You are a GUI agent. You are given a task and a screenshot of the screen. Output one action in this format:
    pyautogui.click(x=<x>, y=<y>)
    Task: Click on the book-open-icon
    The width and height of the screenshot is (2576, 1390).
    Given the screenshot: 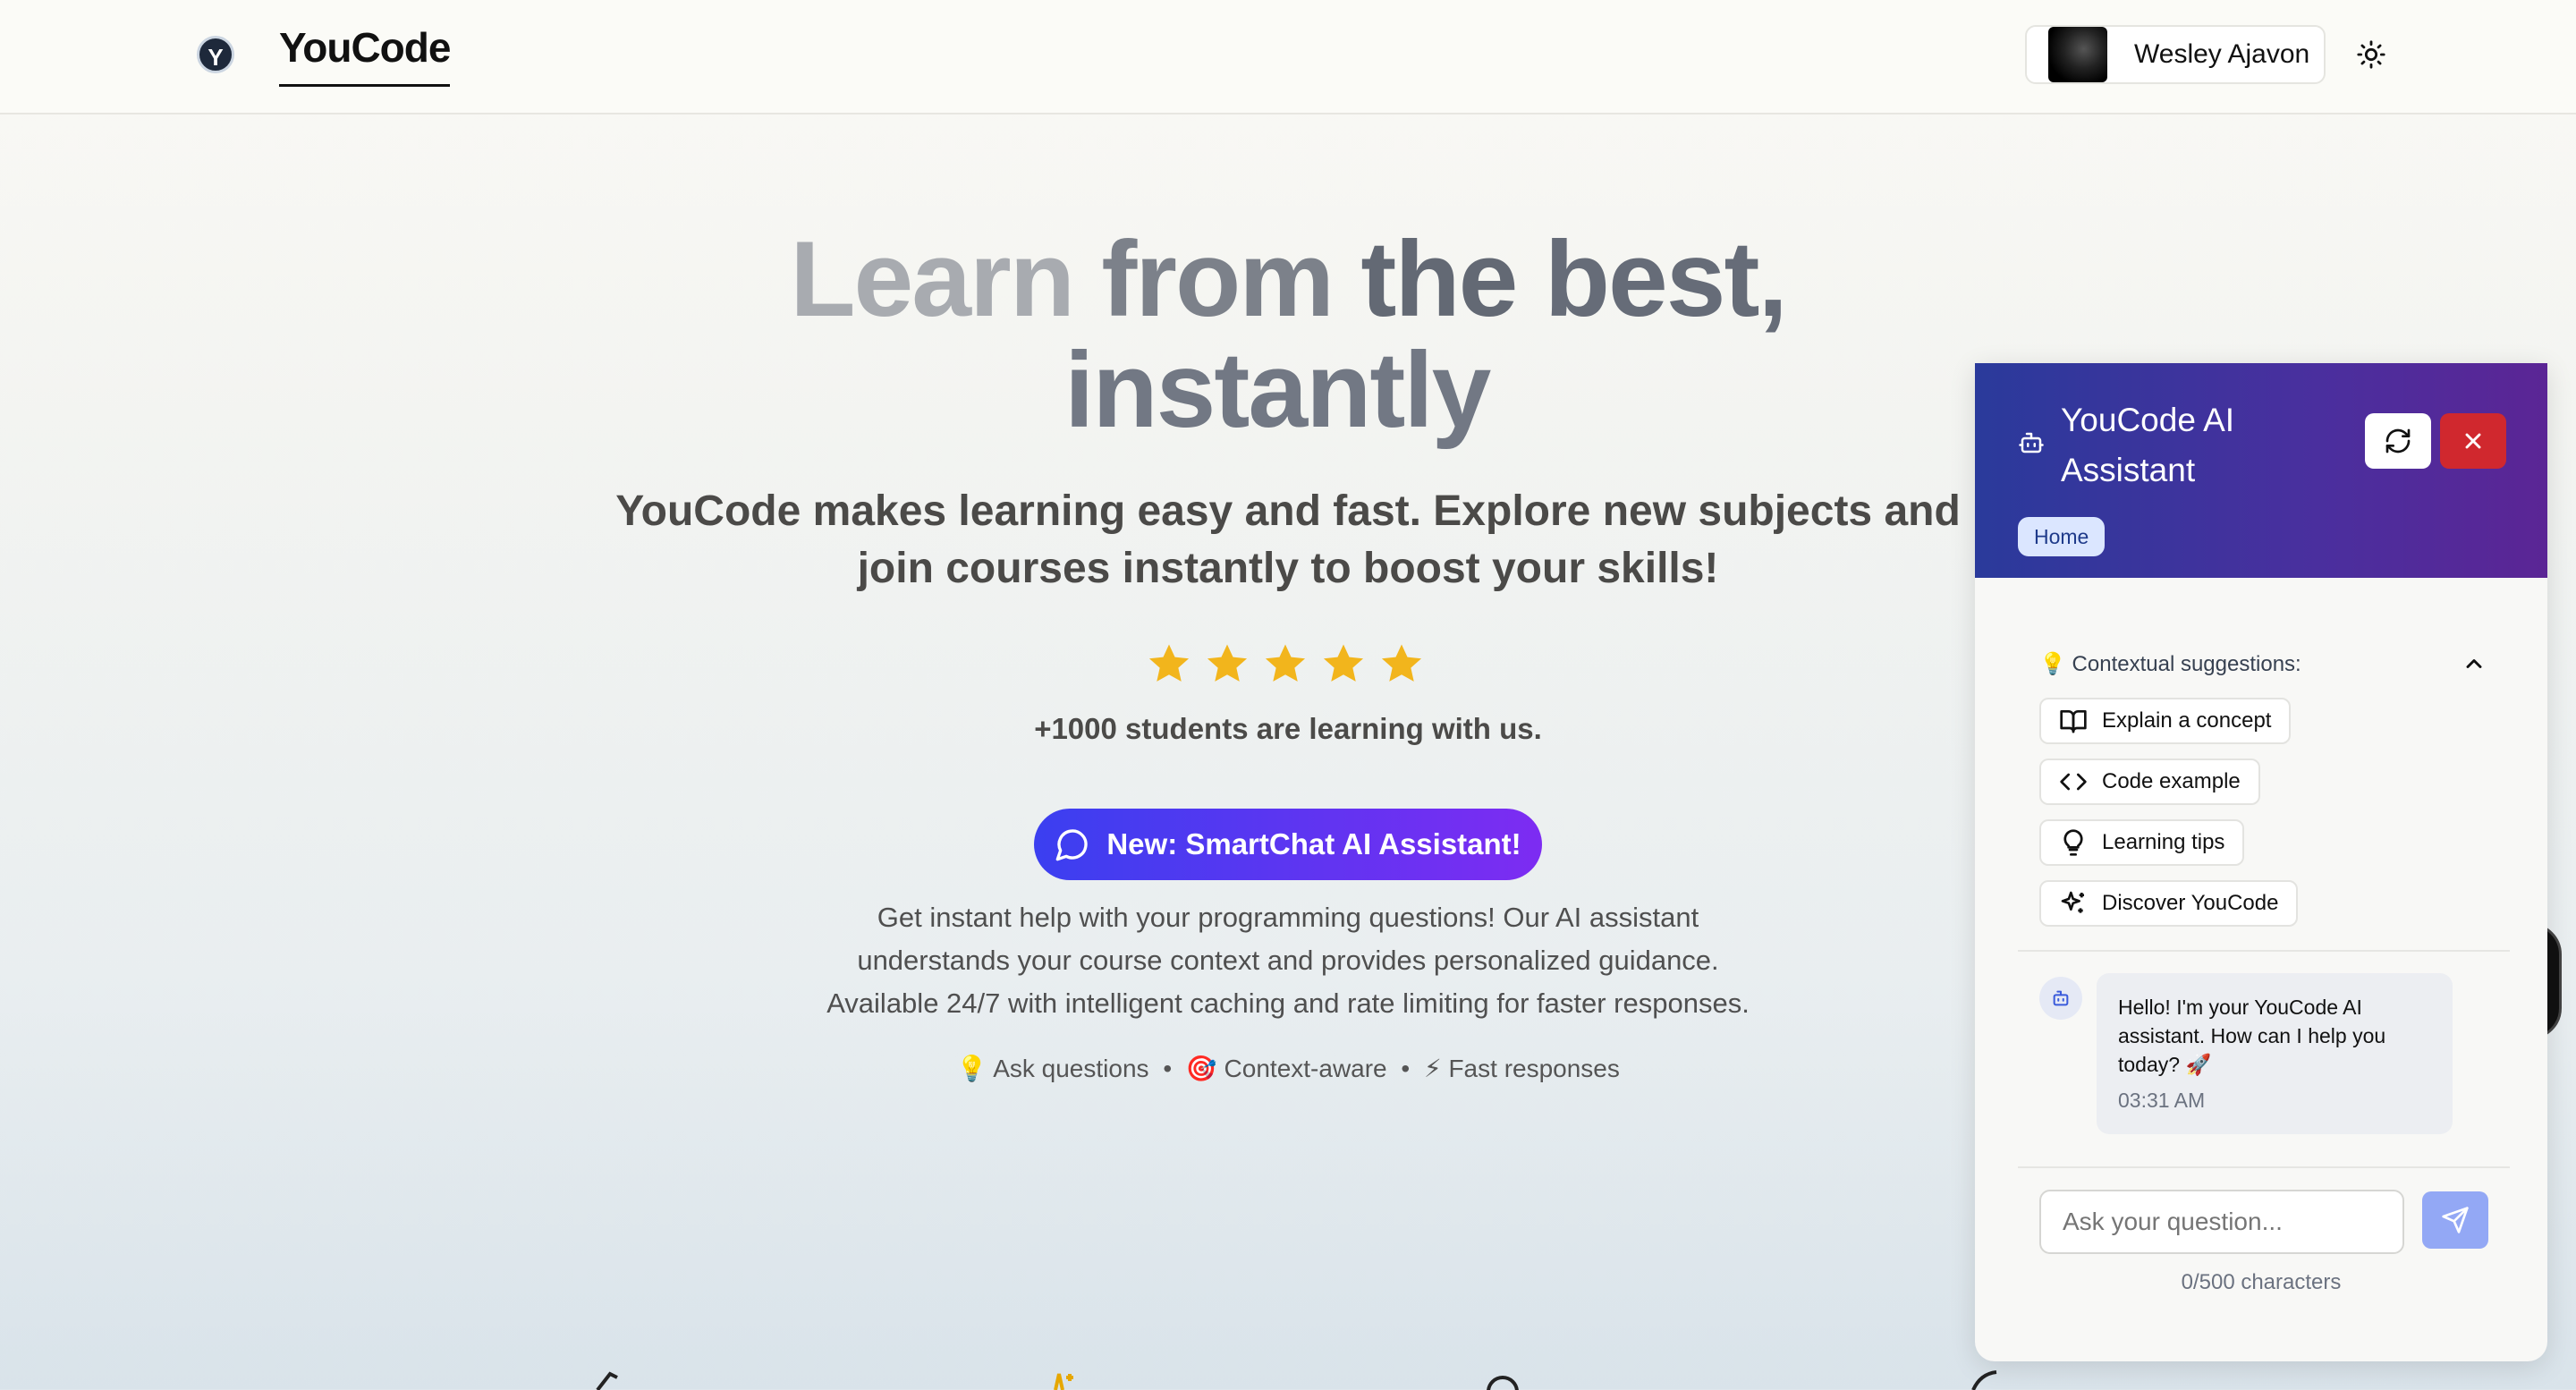 What is the action you would take?
    pyautogui.click(x=2073, y=721)
    